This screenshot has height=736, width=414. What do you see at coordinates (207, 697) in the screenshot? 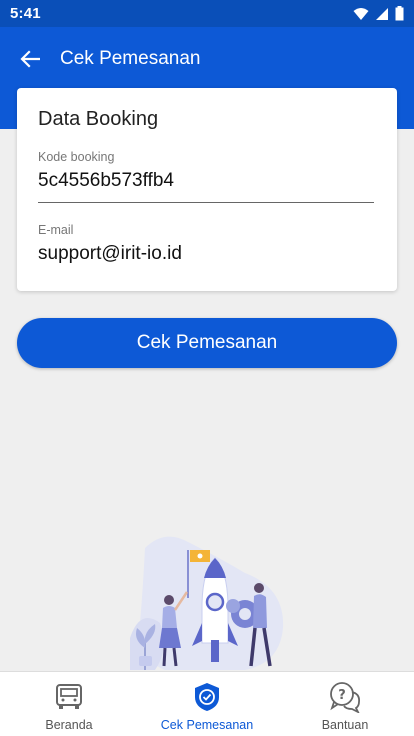
I see `shield-check-icon` at bounding box center [207, 697].